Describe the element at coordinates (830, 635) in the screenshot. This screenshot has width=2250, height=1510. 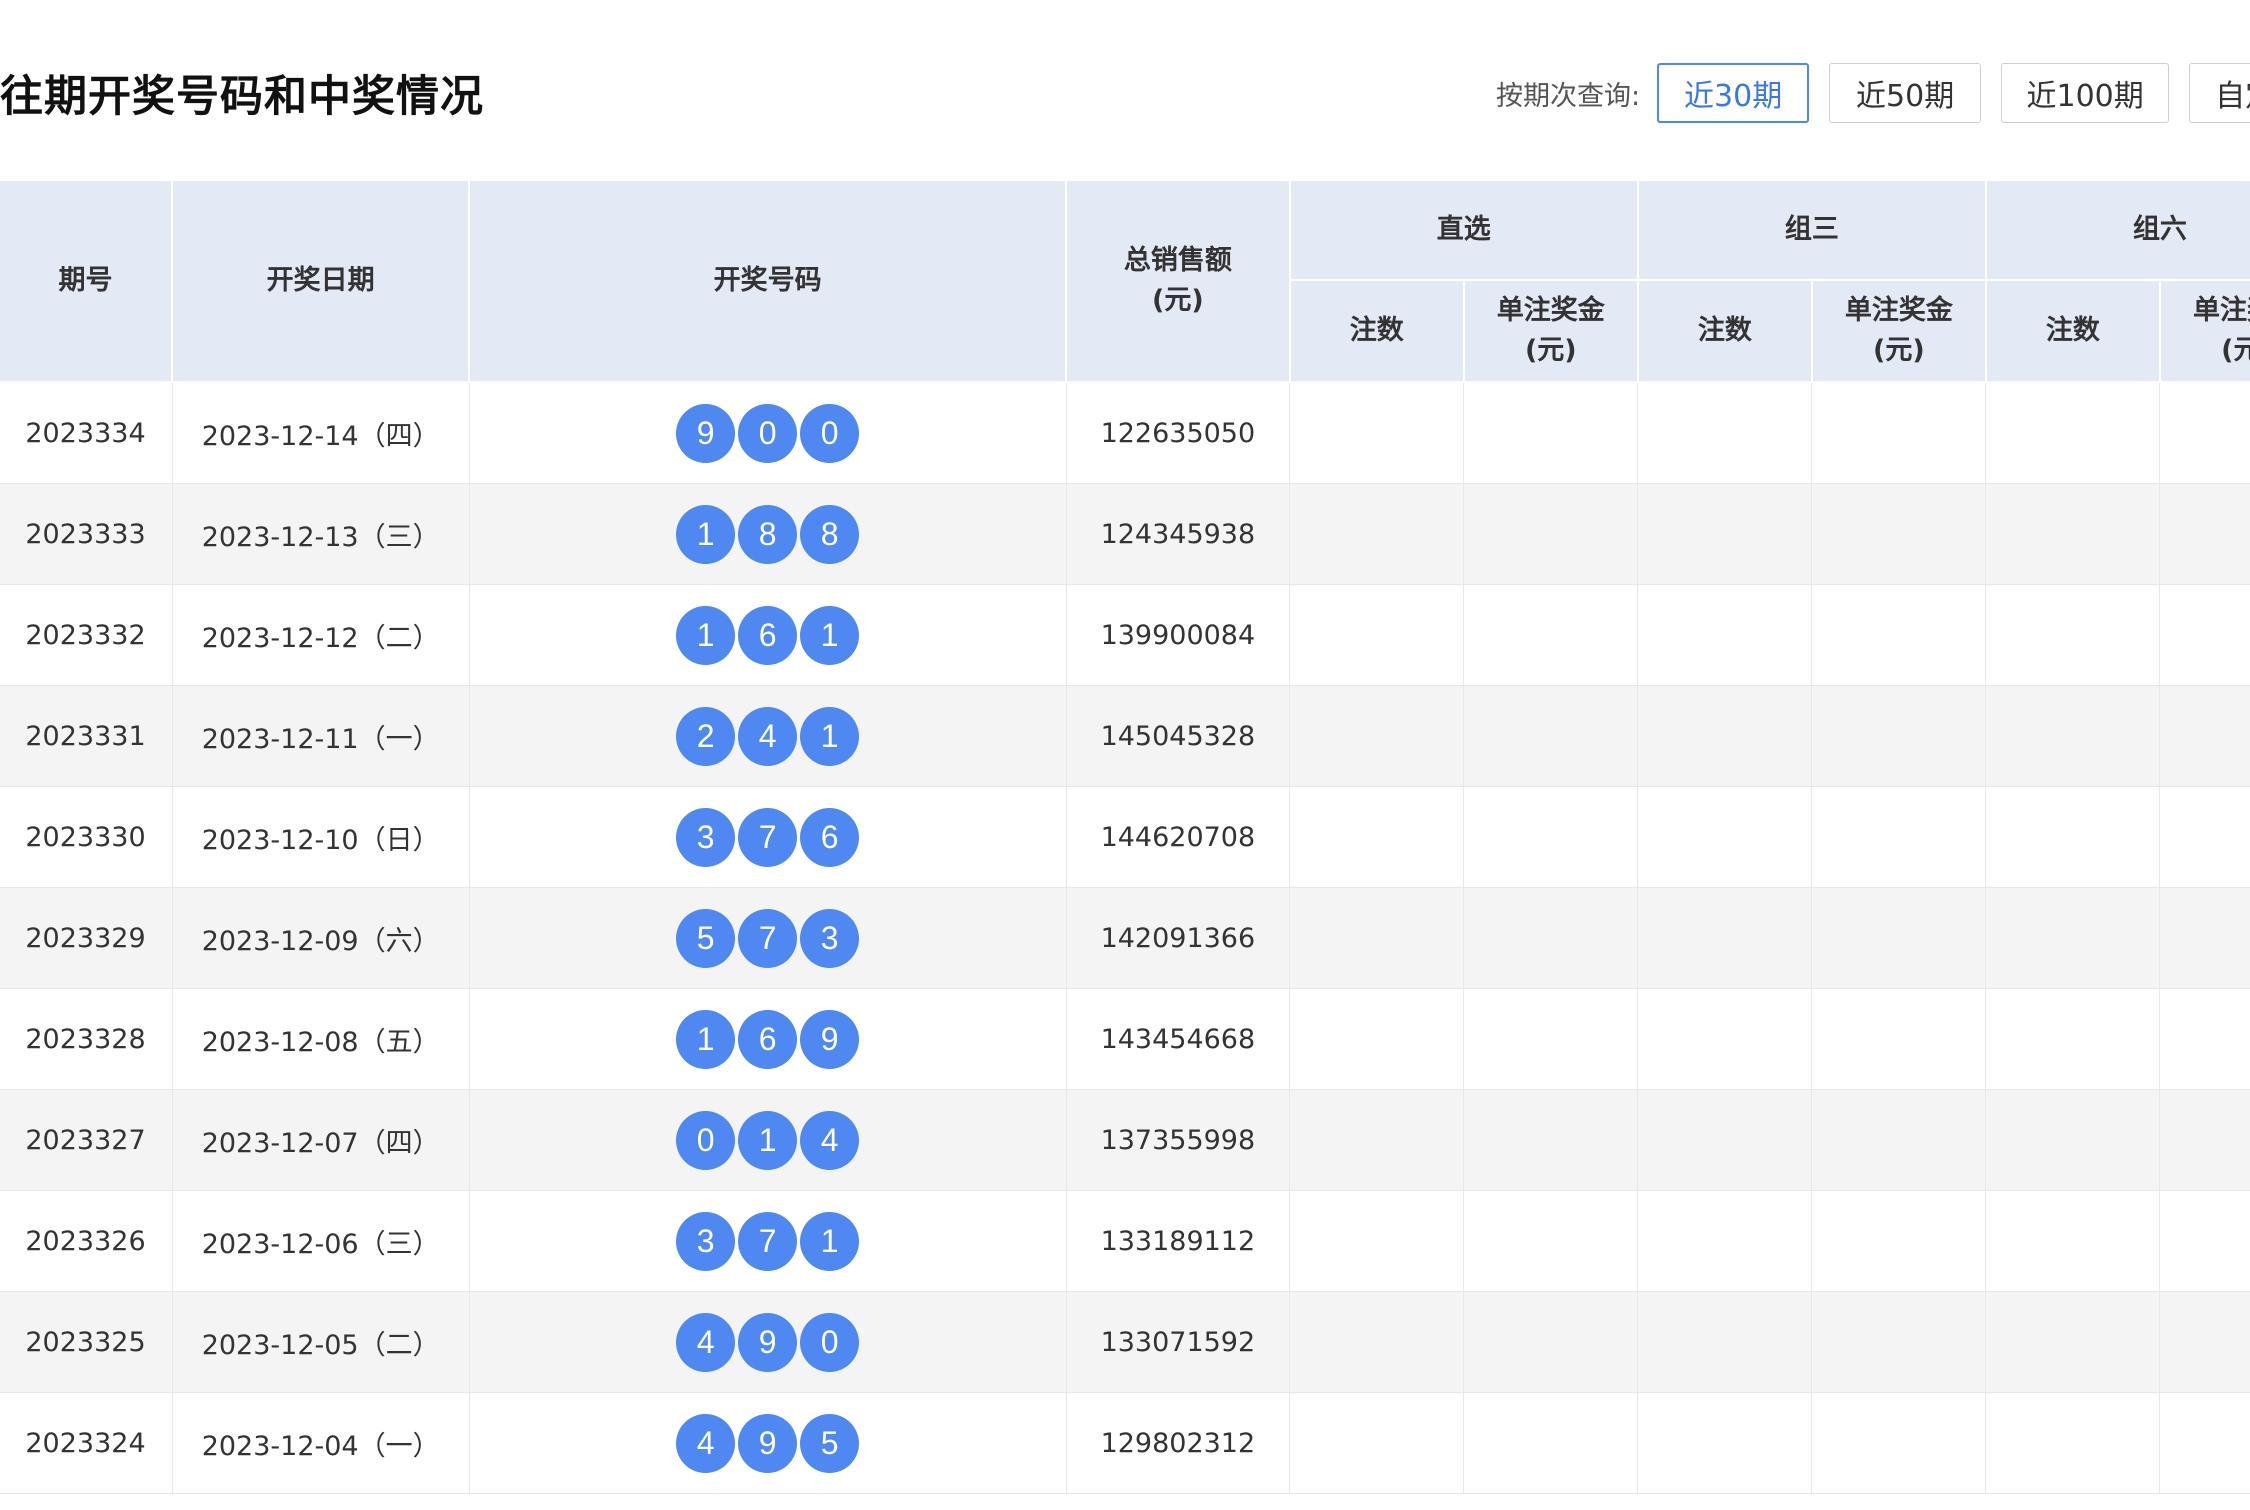
I see `number-ball: 1` at that location.